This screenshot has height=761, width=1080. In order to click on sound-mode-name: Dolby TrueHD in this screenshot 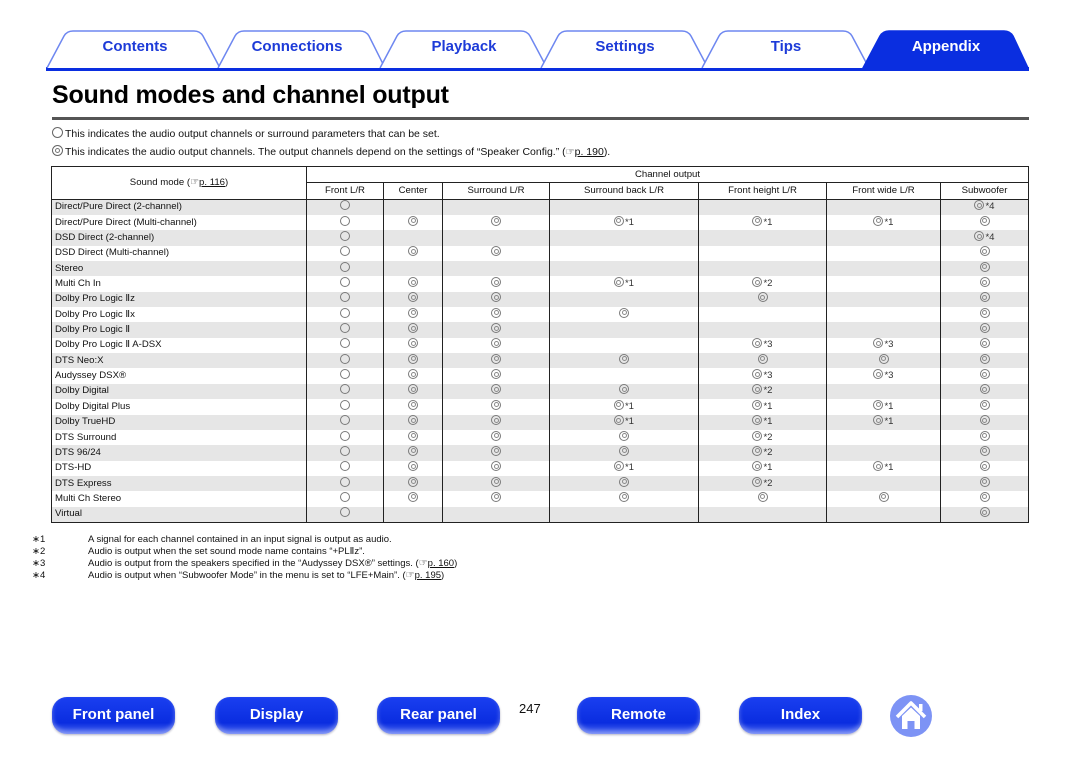, I will do `click(179, 422)`.